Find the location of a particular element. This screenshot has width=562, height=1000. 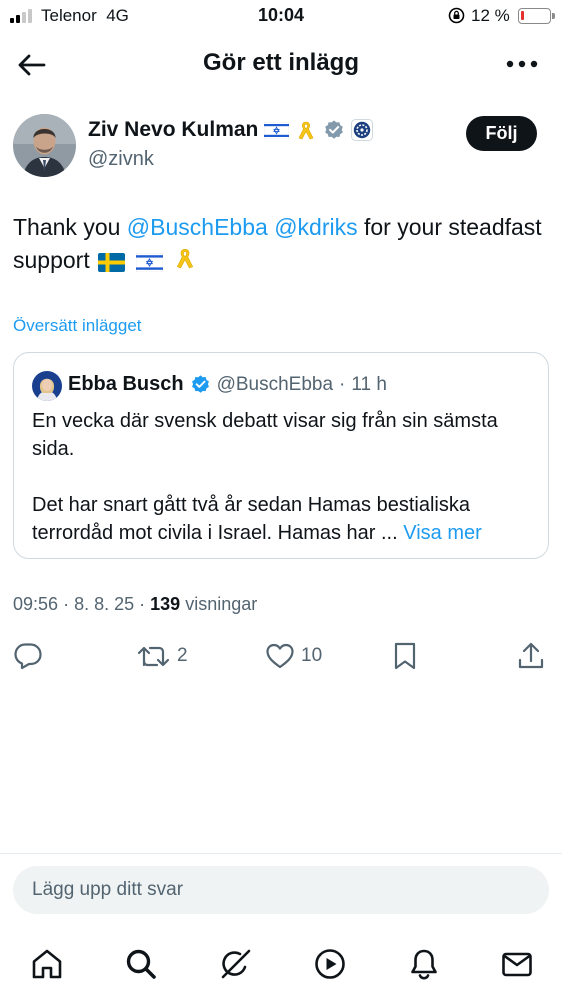

quoted-author-name: Ebba Busch is located at coordinates (126, 384).